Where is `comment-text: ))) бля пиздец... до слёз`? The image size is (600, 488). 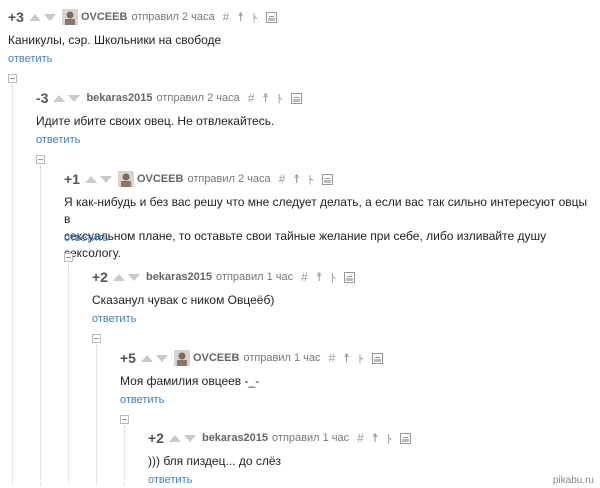 comment-text: ))) бля пиздец... до слёз is located at coordinates (215, 461).